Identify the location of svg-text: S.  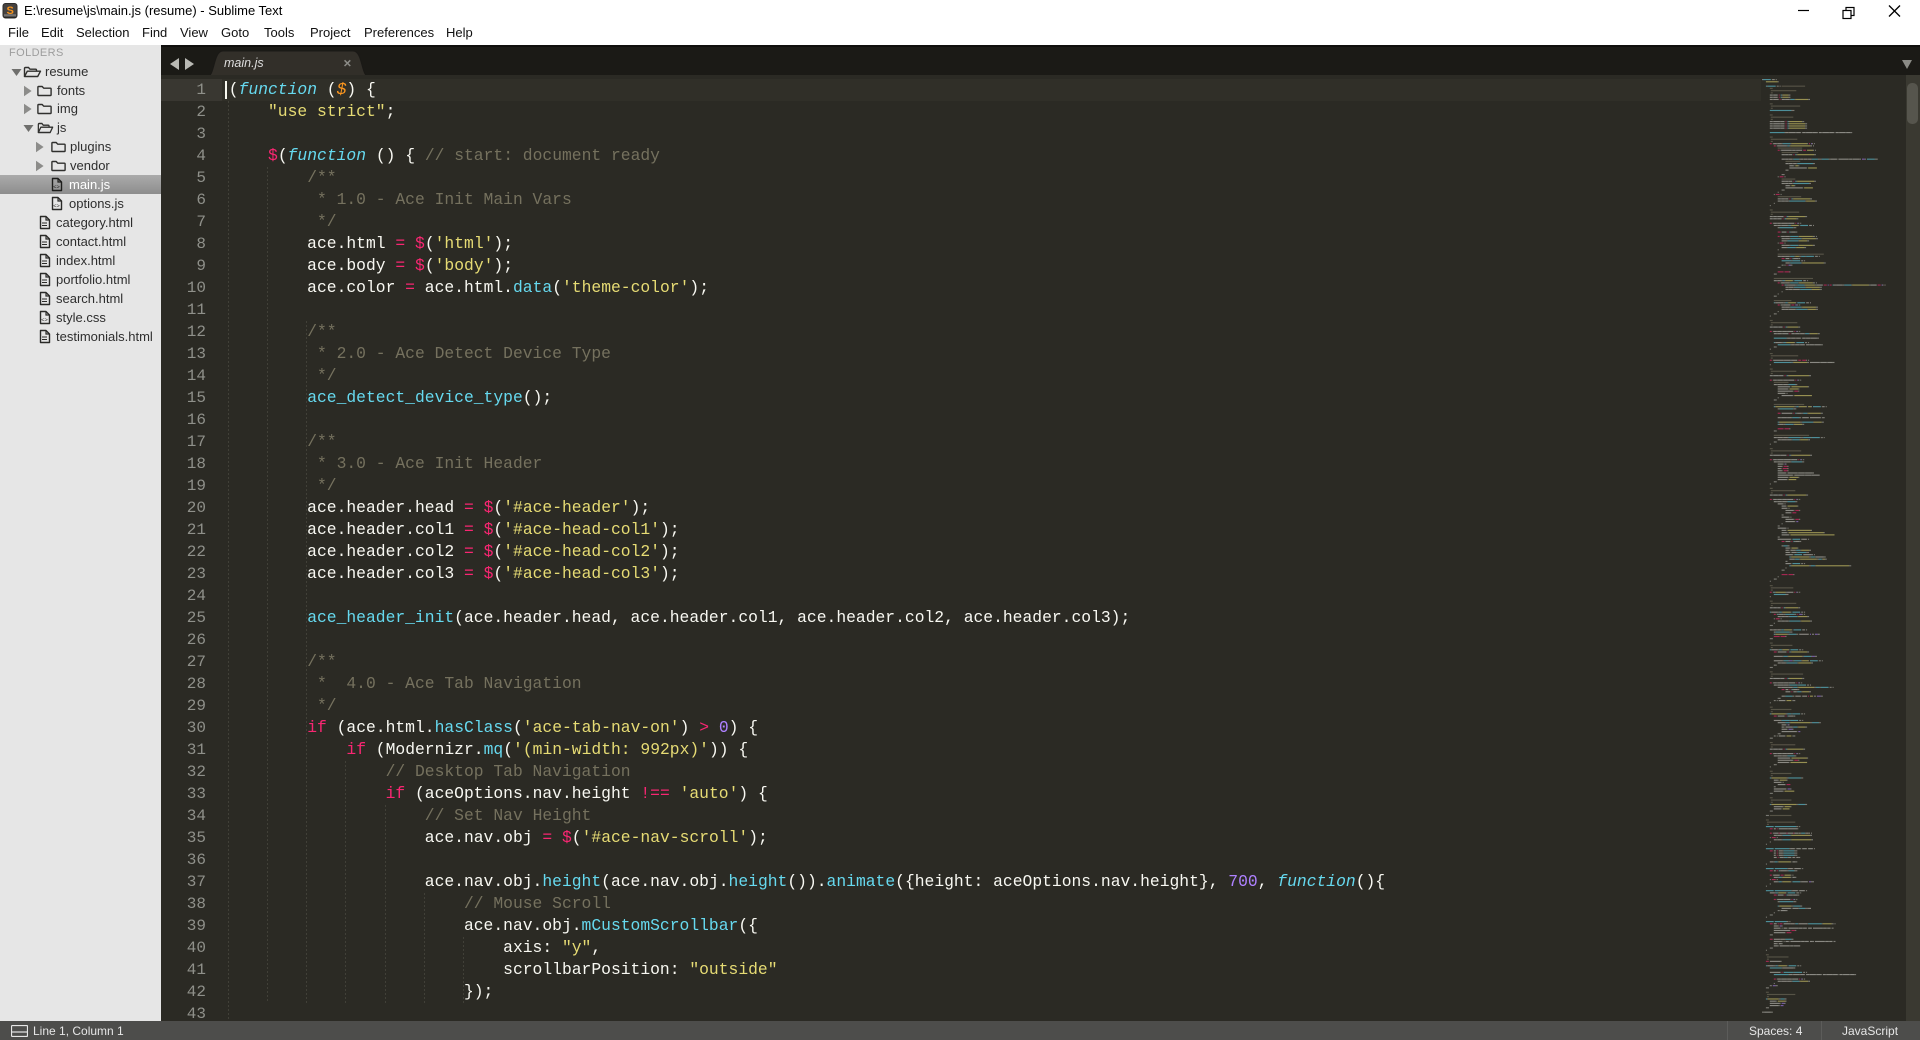
(10, 11).